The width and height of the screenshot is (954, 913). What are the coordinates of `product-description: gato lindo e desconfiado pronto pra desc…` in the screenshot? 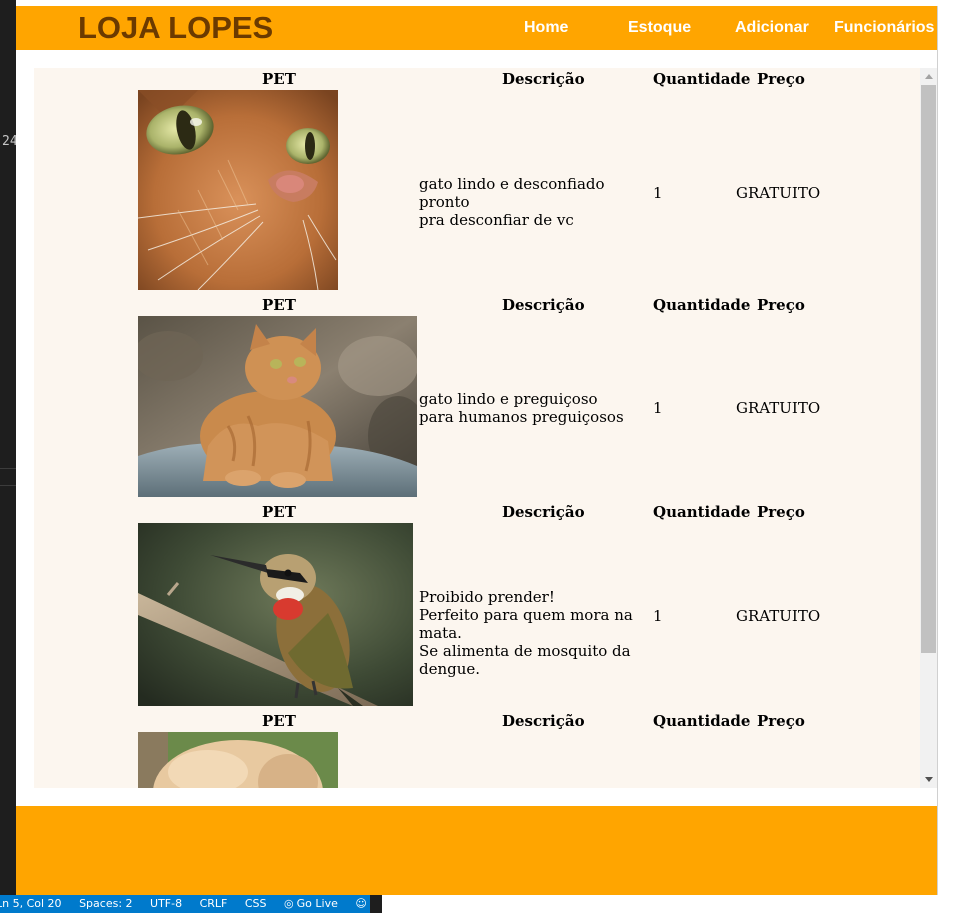 It's located at (534, 202).